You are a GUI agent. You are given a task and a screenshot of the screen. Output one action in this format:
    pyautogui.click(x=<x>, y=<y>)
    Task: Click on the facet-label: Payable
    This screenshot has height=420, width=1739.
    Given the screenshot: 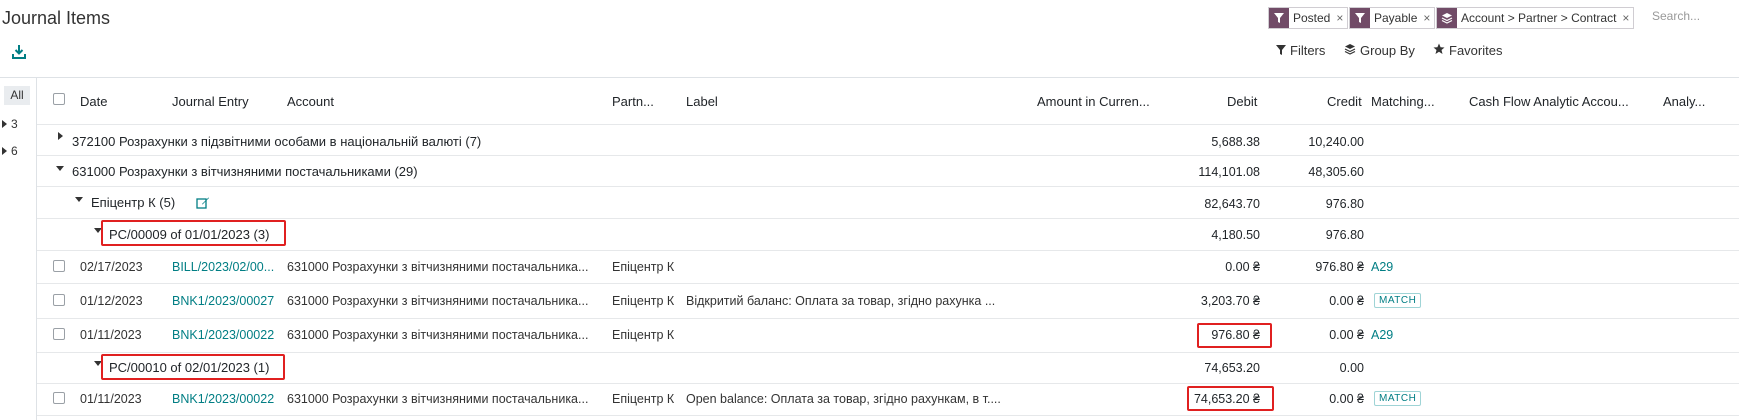 What is the action you would take?
    pyautogui.click(x=1396, y=18)
    